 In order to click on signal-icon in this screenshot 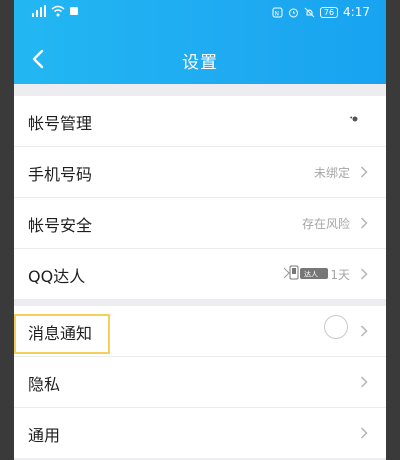, I will do `click(39, 11)`.